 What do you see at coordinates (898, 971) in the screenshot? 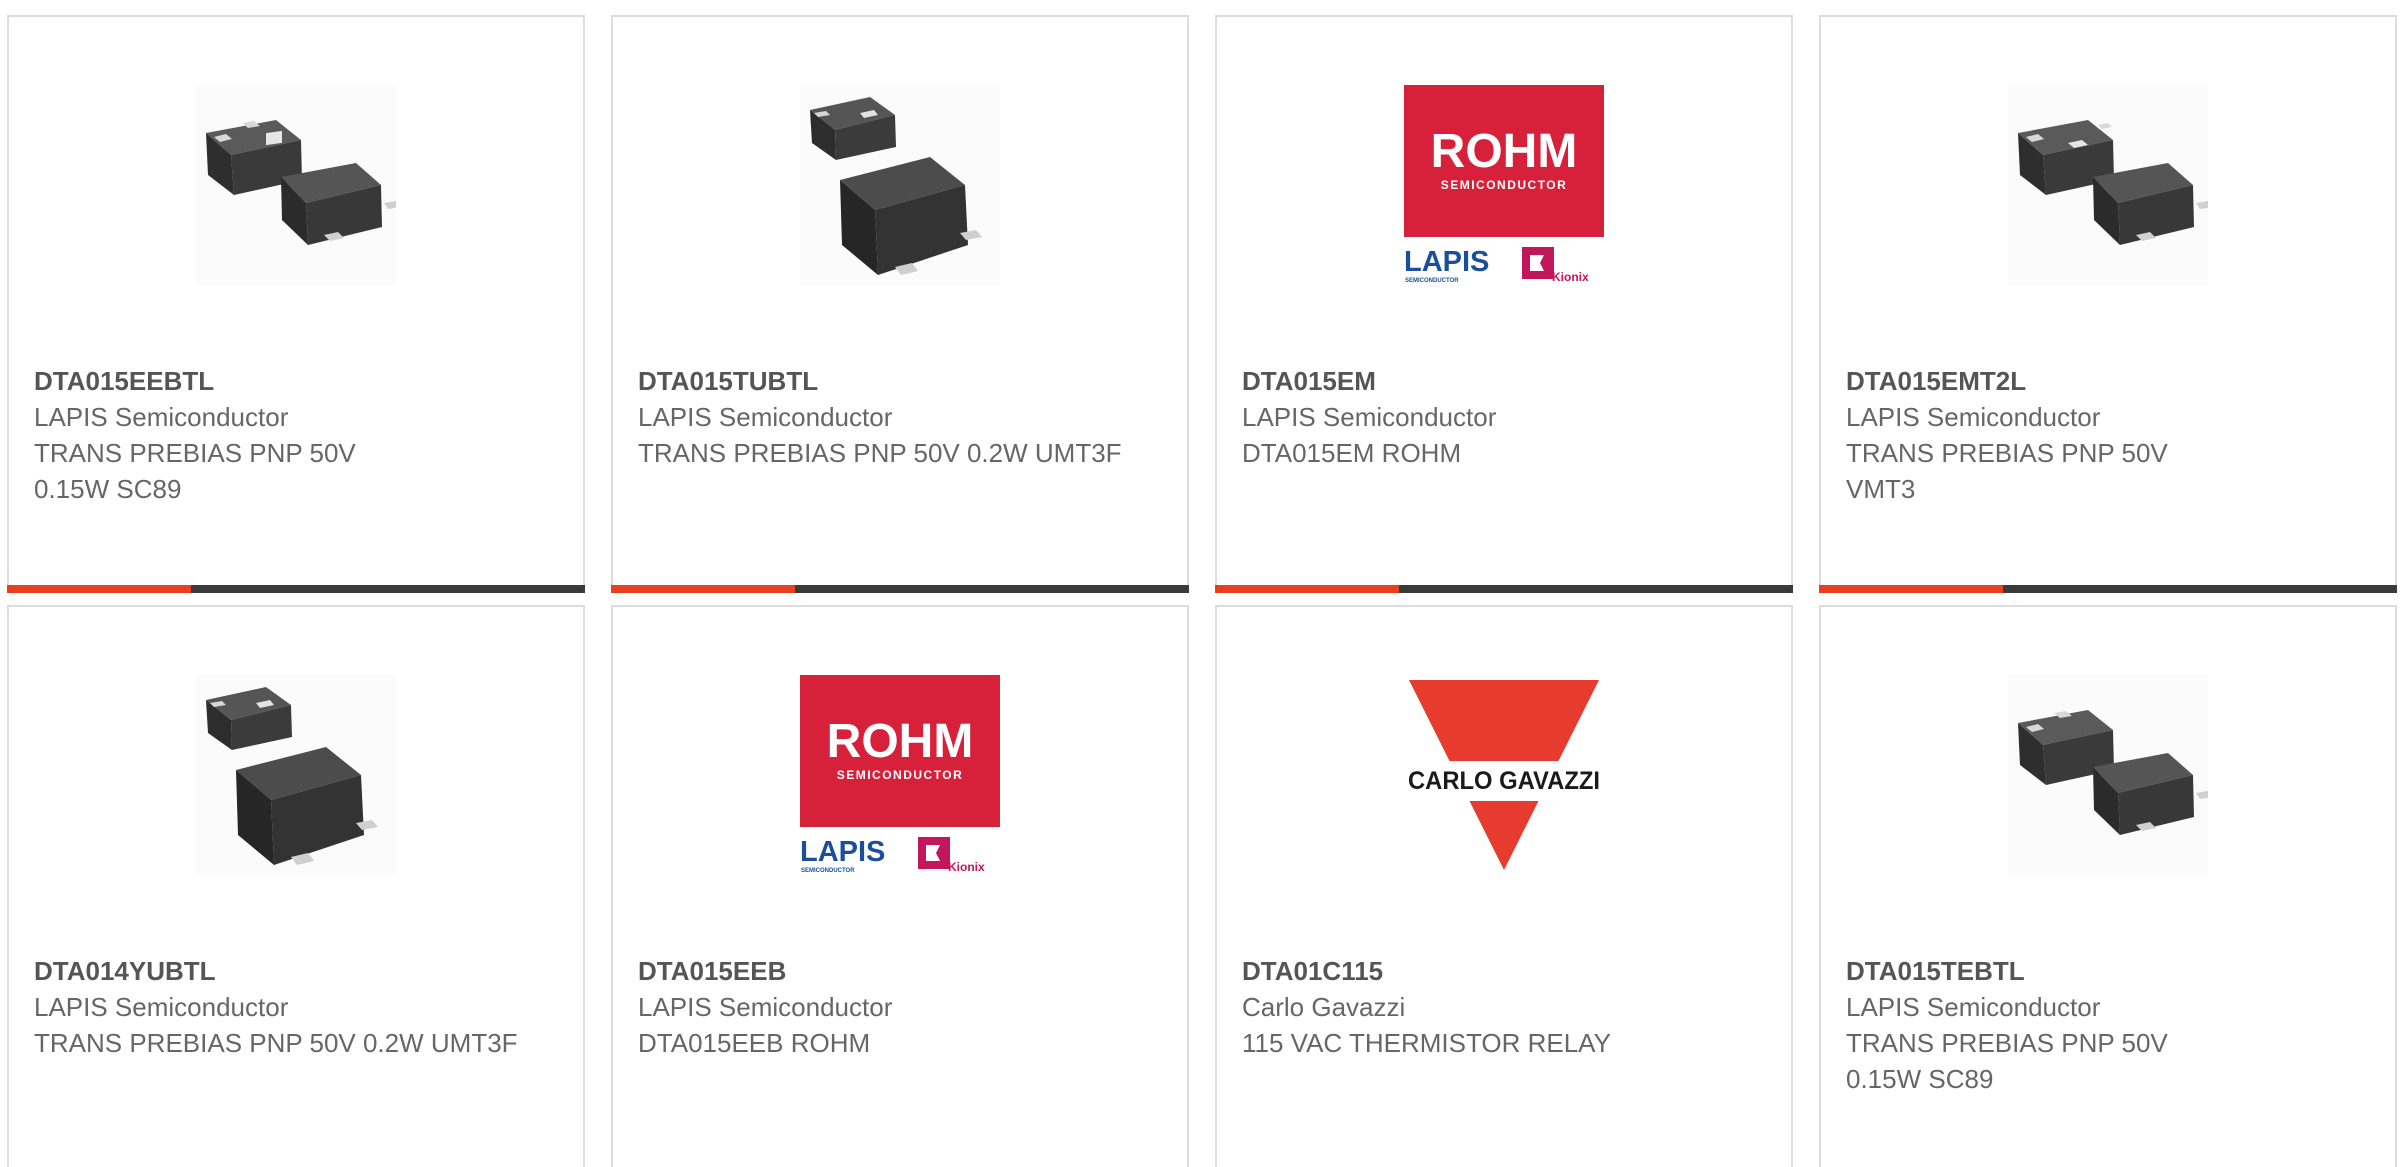
I see `part-number: DTA015EEB` at bounding box center [898, 971].